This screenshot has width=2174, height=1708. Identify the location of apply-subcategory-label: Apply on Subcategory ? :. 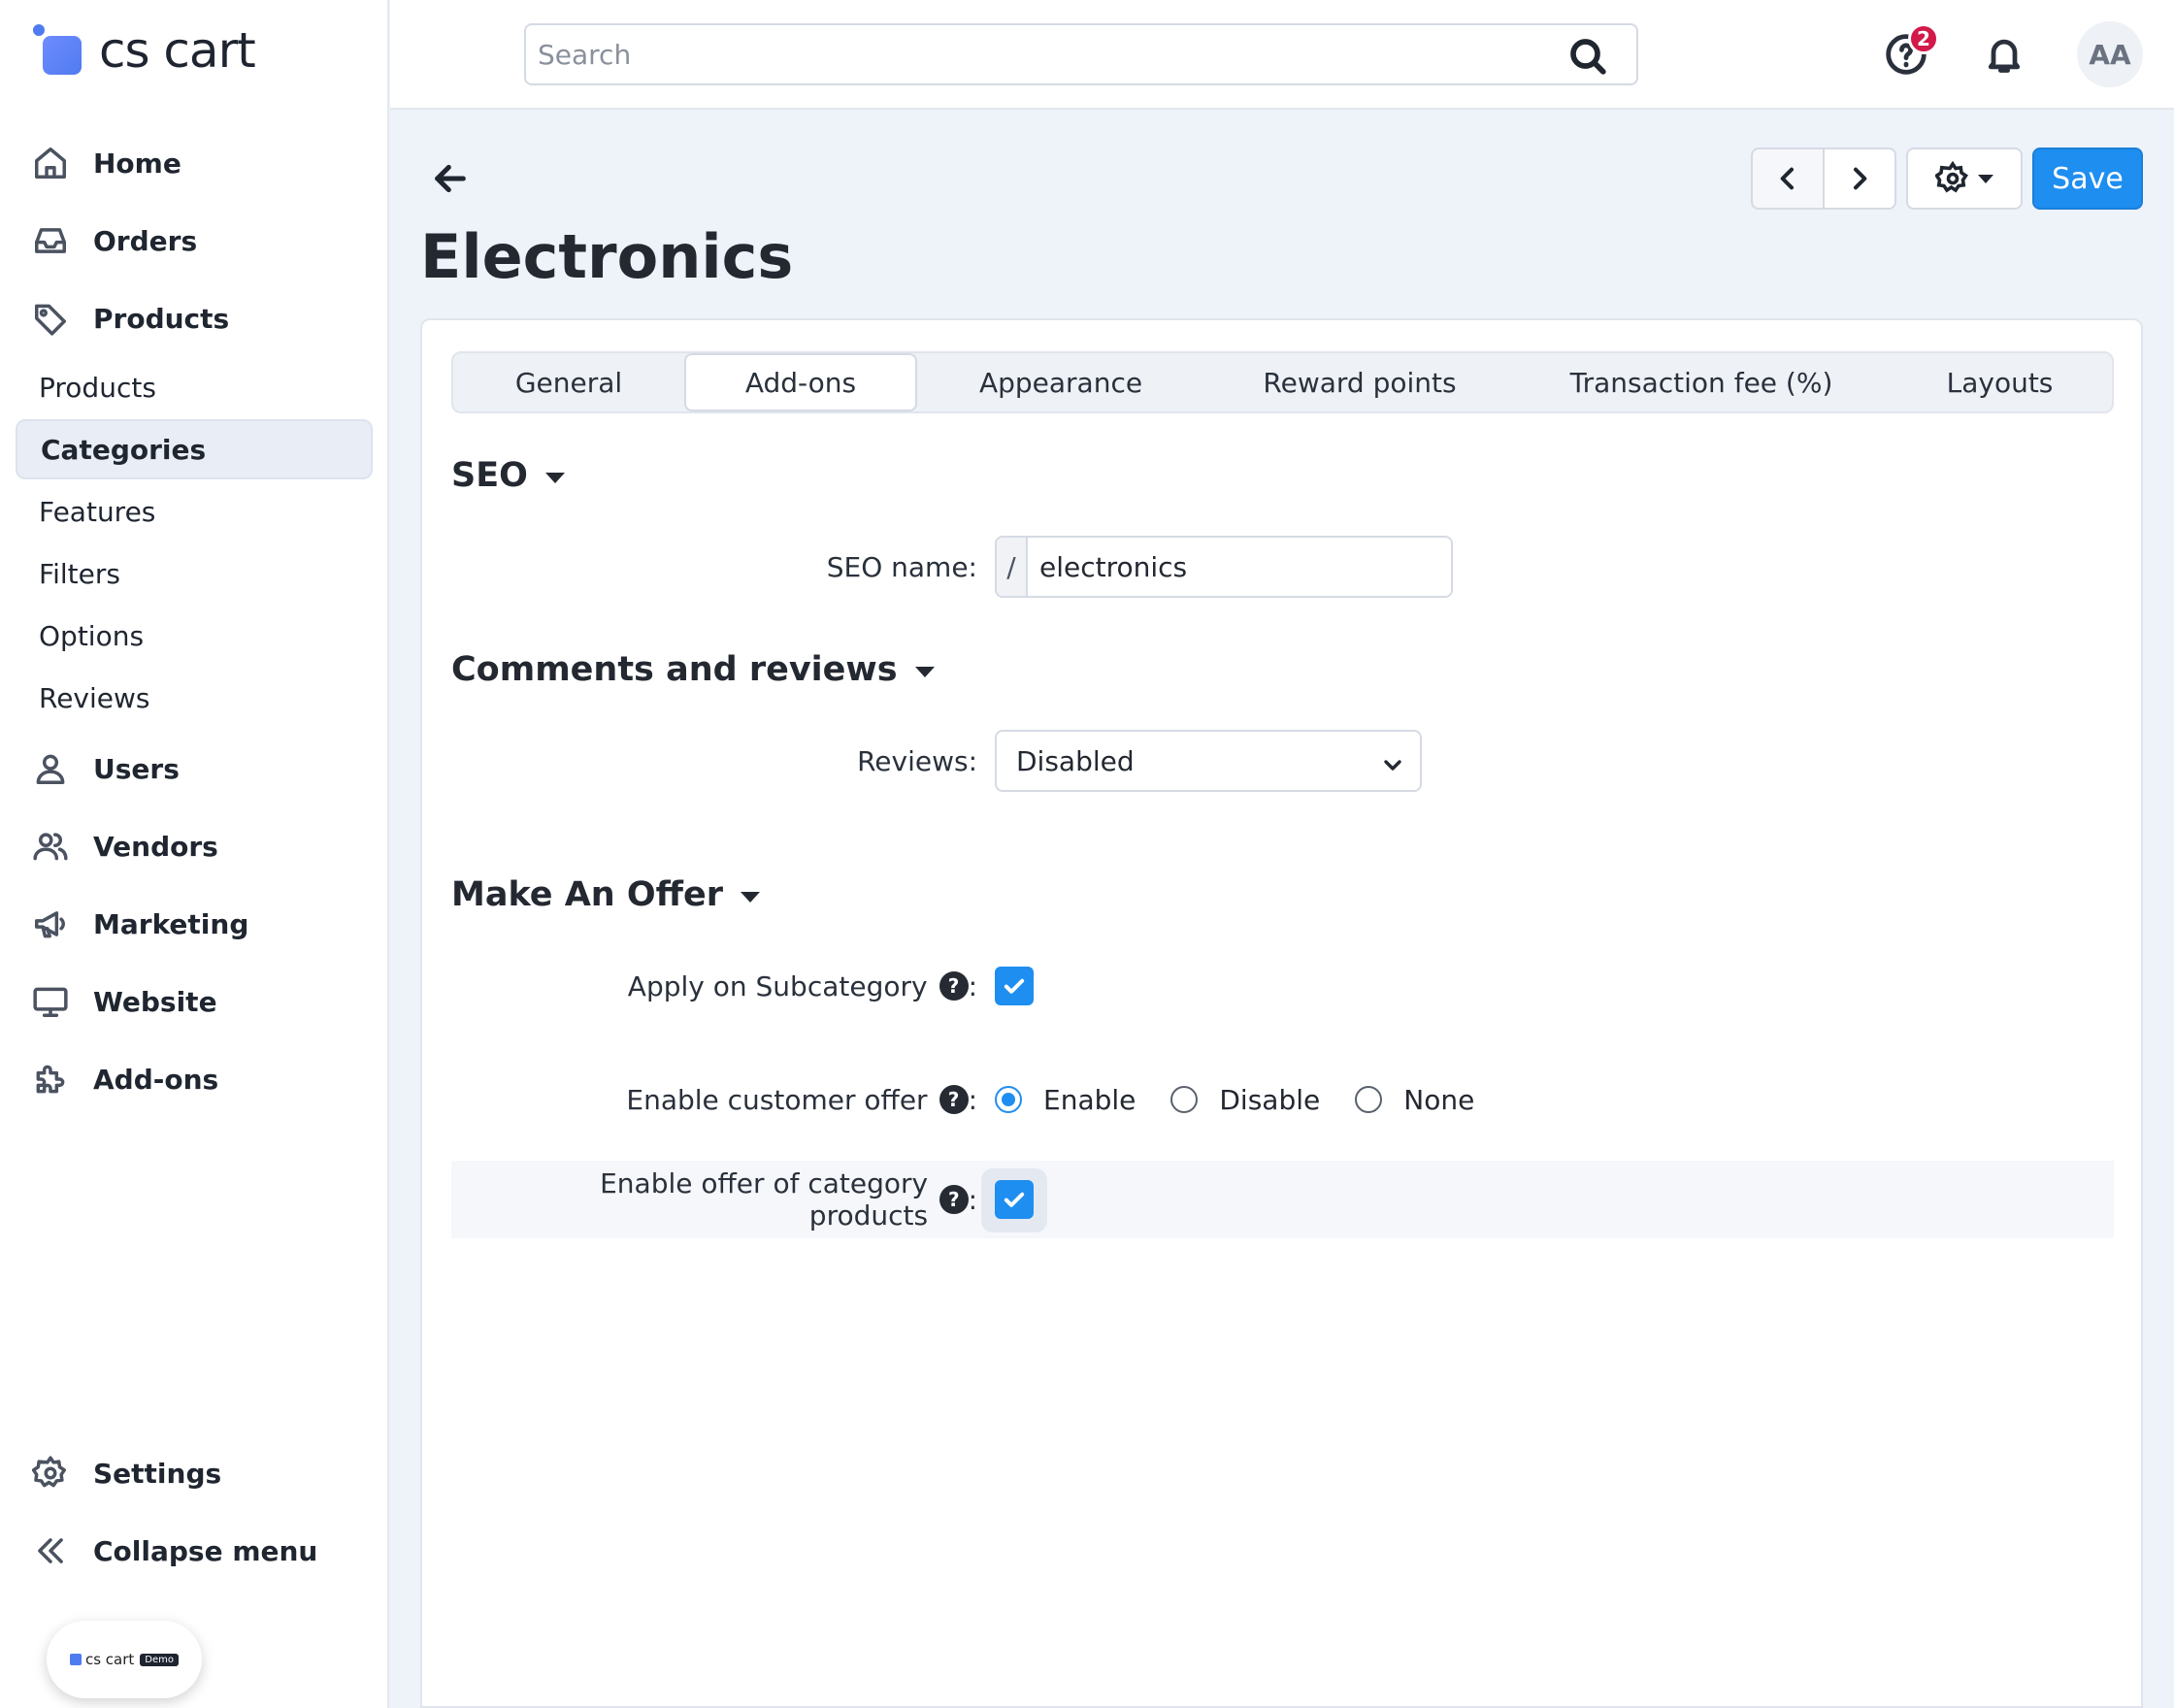
(728, 986).